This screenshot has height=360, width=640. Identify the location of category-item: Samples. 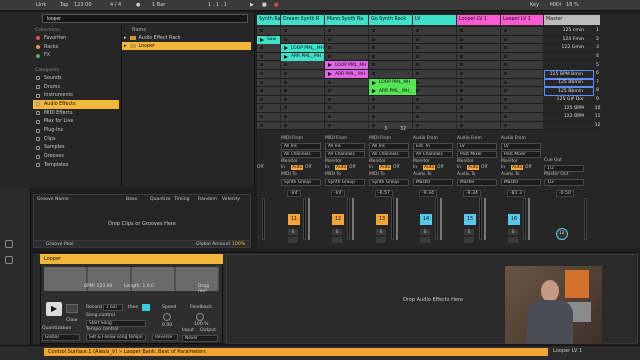
(76, 148).